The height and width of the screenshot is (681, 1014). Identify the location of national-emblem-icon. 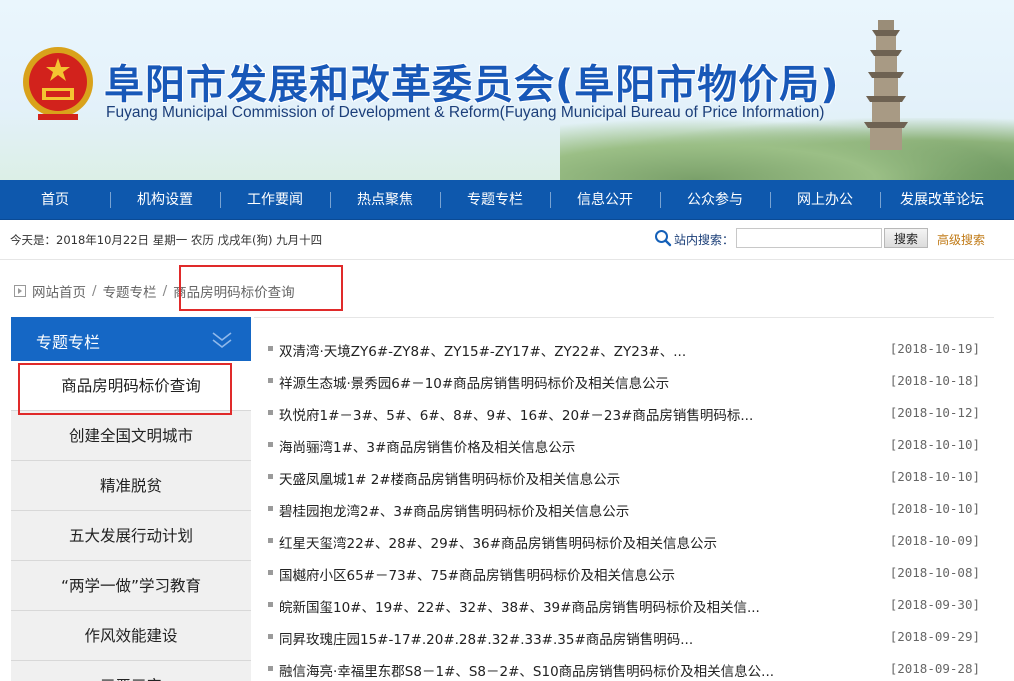
(58, 83).